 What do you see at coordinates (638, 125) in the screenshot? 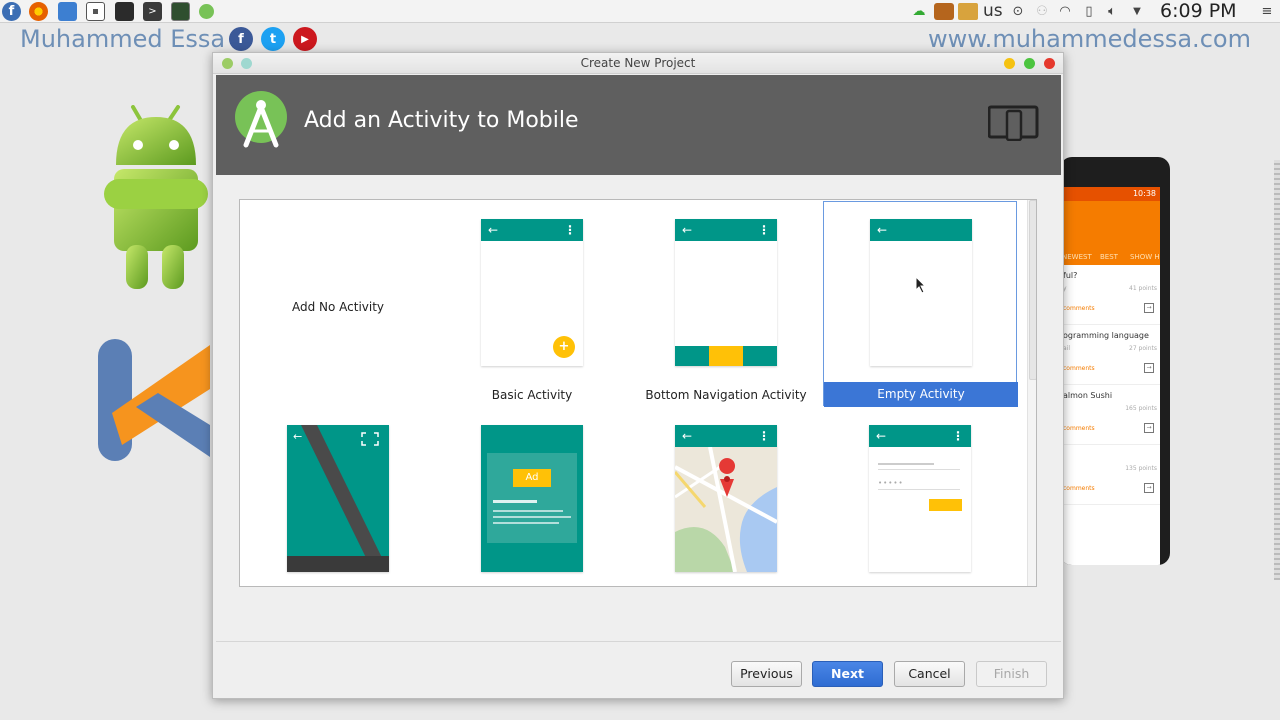
I see `dialog-header: Add an Activity to Mobile` at bounding box center [638, 125].